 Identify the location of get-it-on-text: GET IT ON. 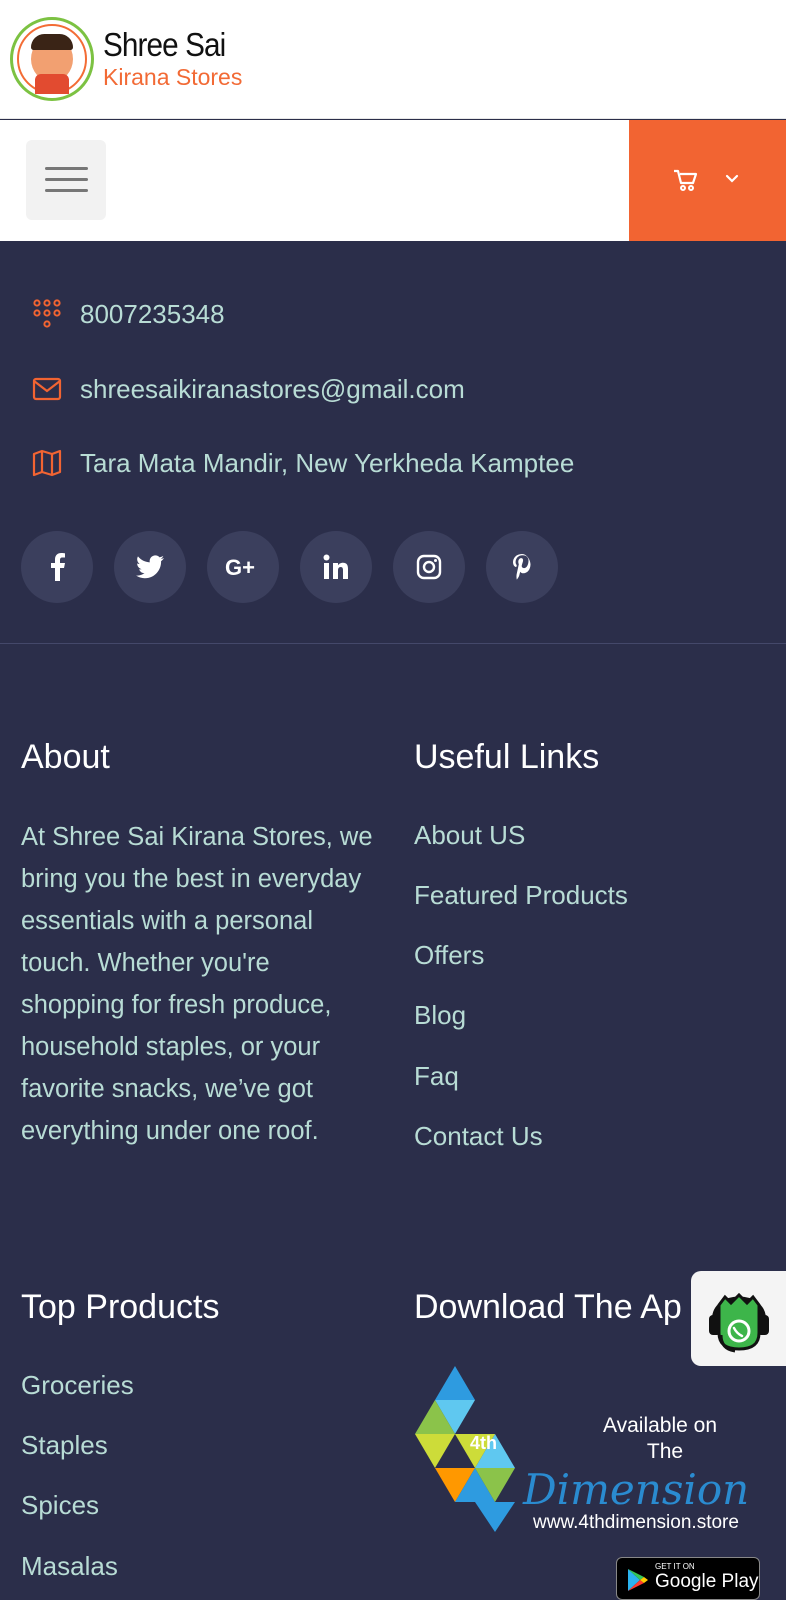
(675, 1566).